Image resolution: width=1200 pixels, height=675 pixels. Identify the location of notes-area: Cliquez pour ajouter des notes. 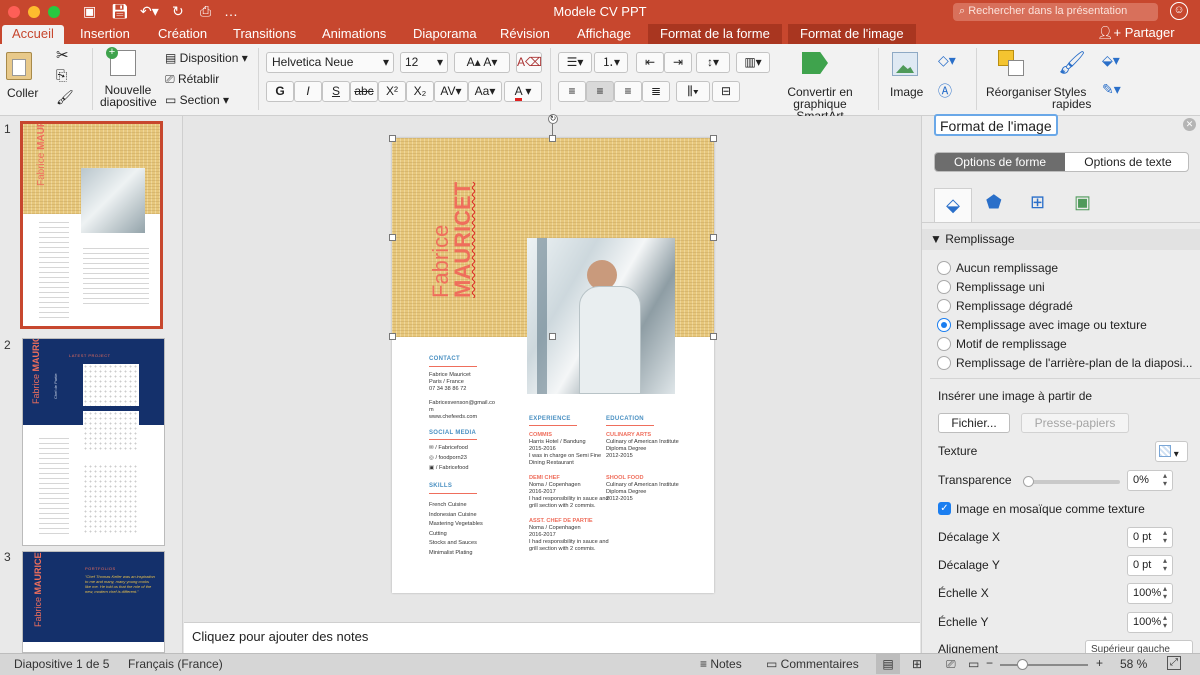
(552, 637).